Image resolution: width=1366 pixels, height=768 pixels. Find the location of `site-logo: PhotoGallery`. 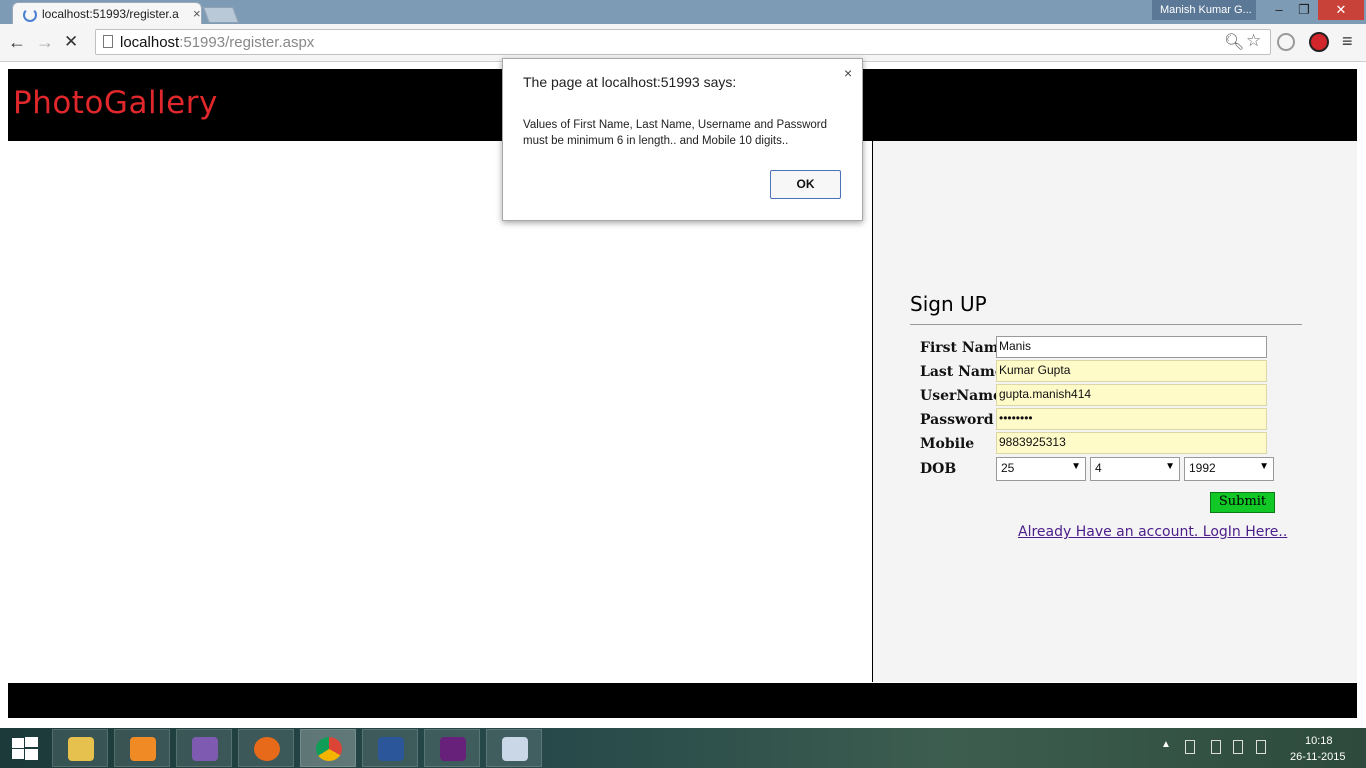

site-logo: PhotoGallery is located at coordinates (115, 103).